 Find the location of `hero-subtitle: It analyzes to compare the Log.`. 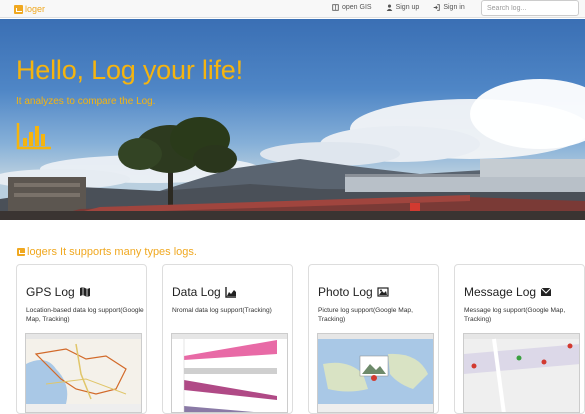

hero-subtitle: It analyzes to compare the Log. is located at coordinates (86, 101).